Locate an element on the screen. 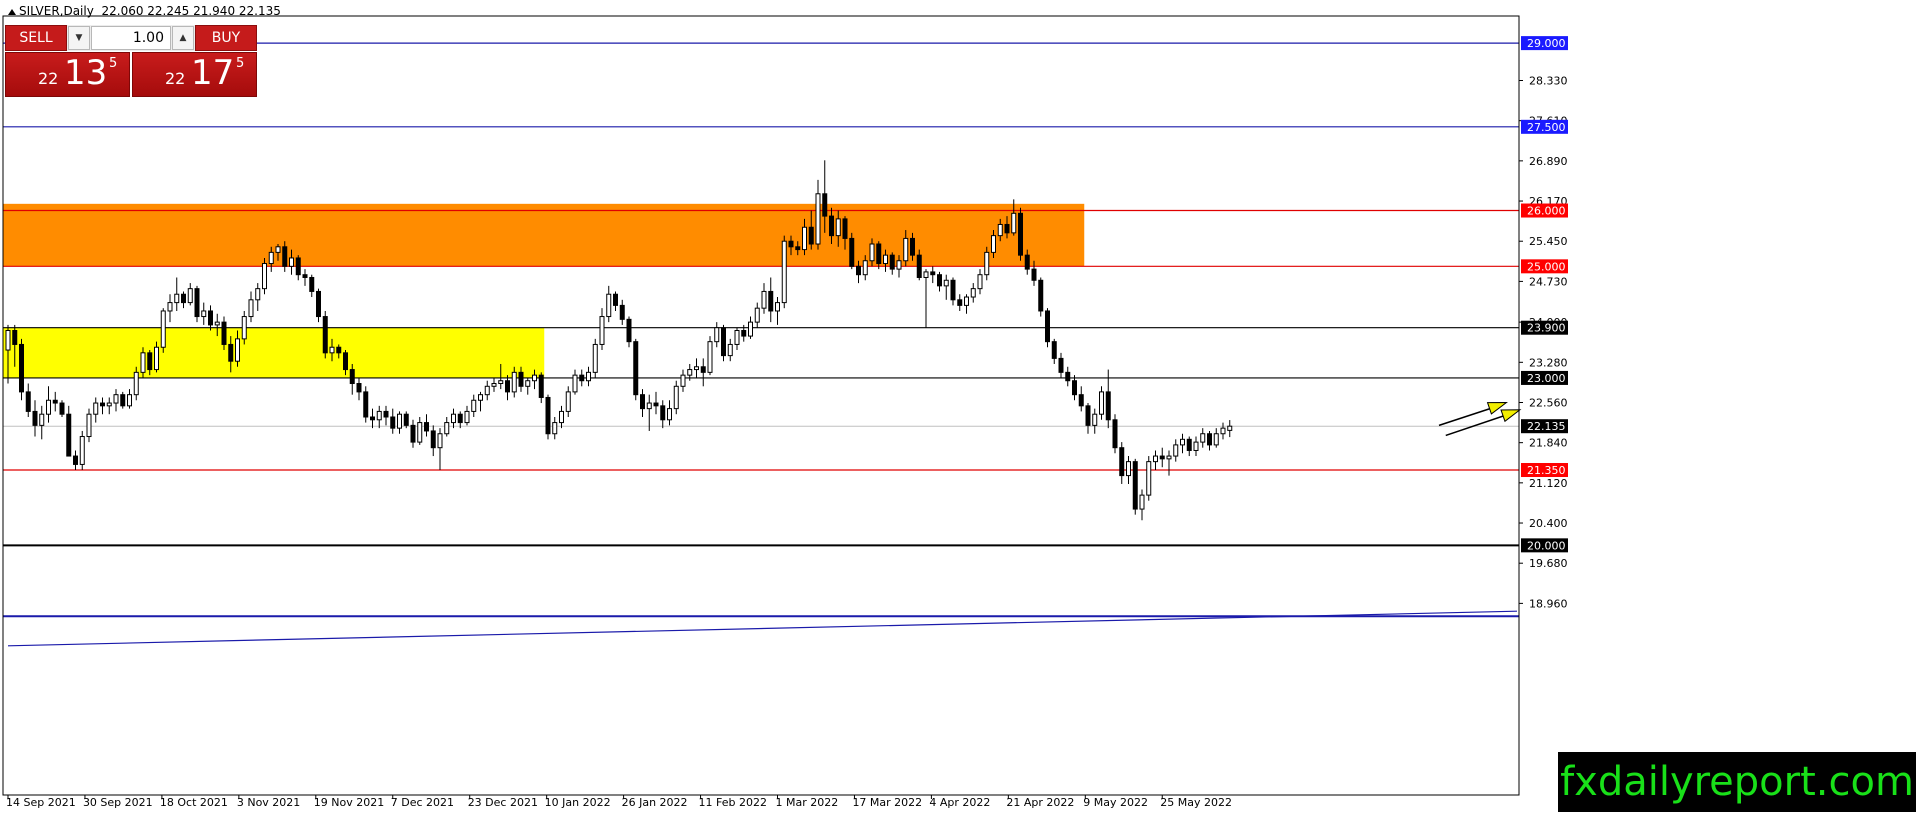  chevron-down-icon: ▼ is located at coordinates (79, 38).